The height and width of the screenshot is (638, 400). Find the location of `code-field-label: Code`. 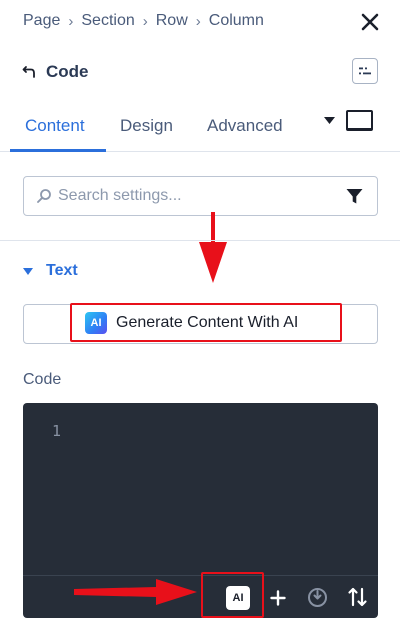

code-field-label: Code is located at coordinates (42, 379).